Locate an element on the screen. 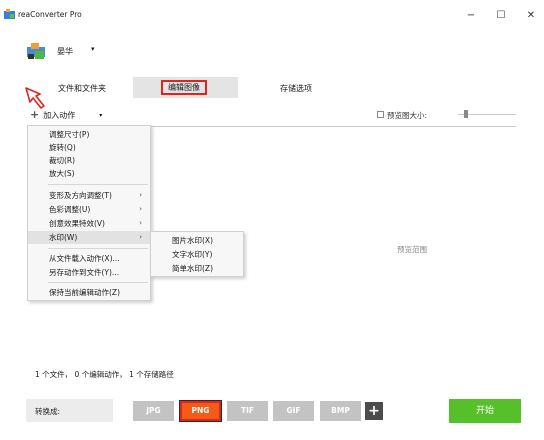  format-png-button: PNG is located at coordinates (200, 411).